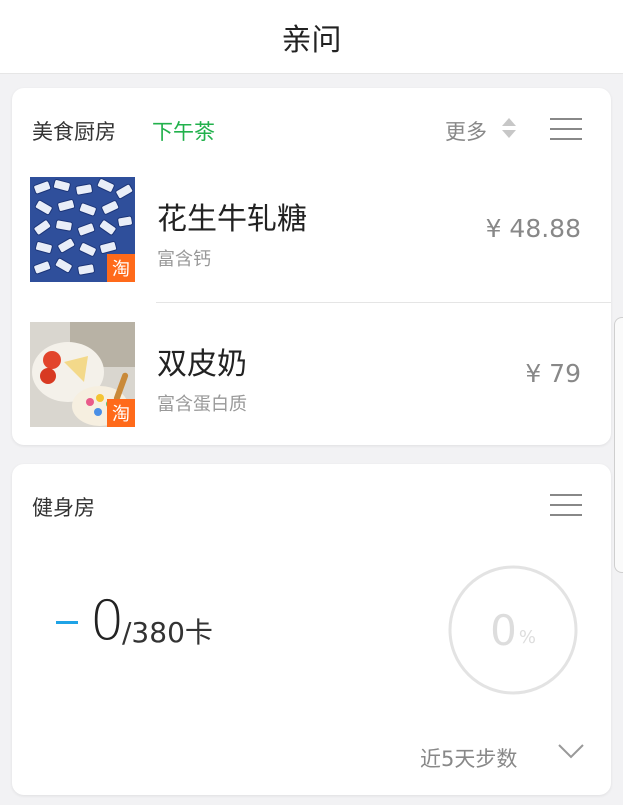 This screenshot has width=623, height=805. I want to click on side-drawer-handle, so click(618, 445).